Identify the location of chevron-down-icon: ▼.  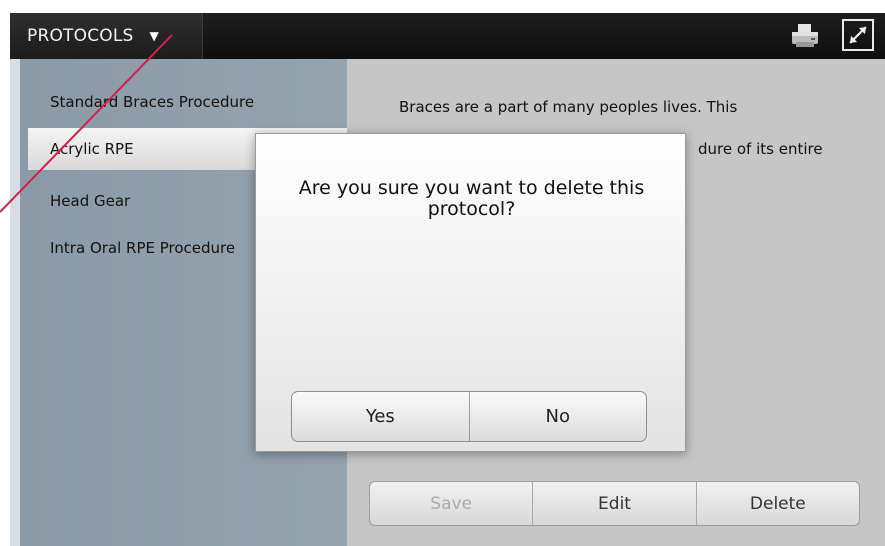
(154, 36).